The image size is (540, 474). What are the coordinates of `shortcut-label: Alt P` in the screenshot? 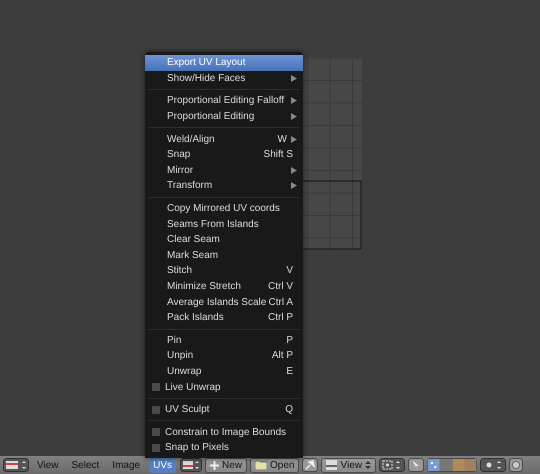 It's located at (282, 356).